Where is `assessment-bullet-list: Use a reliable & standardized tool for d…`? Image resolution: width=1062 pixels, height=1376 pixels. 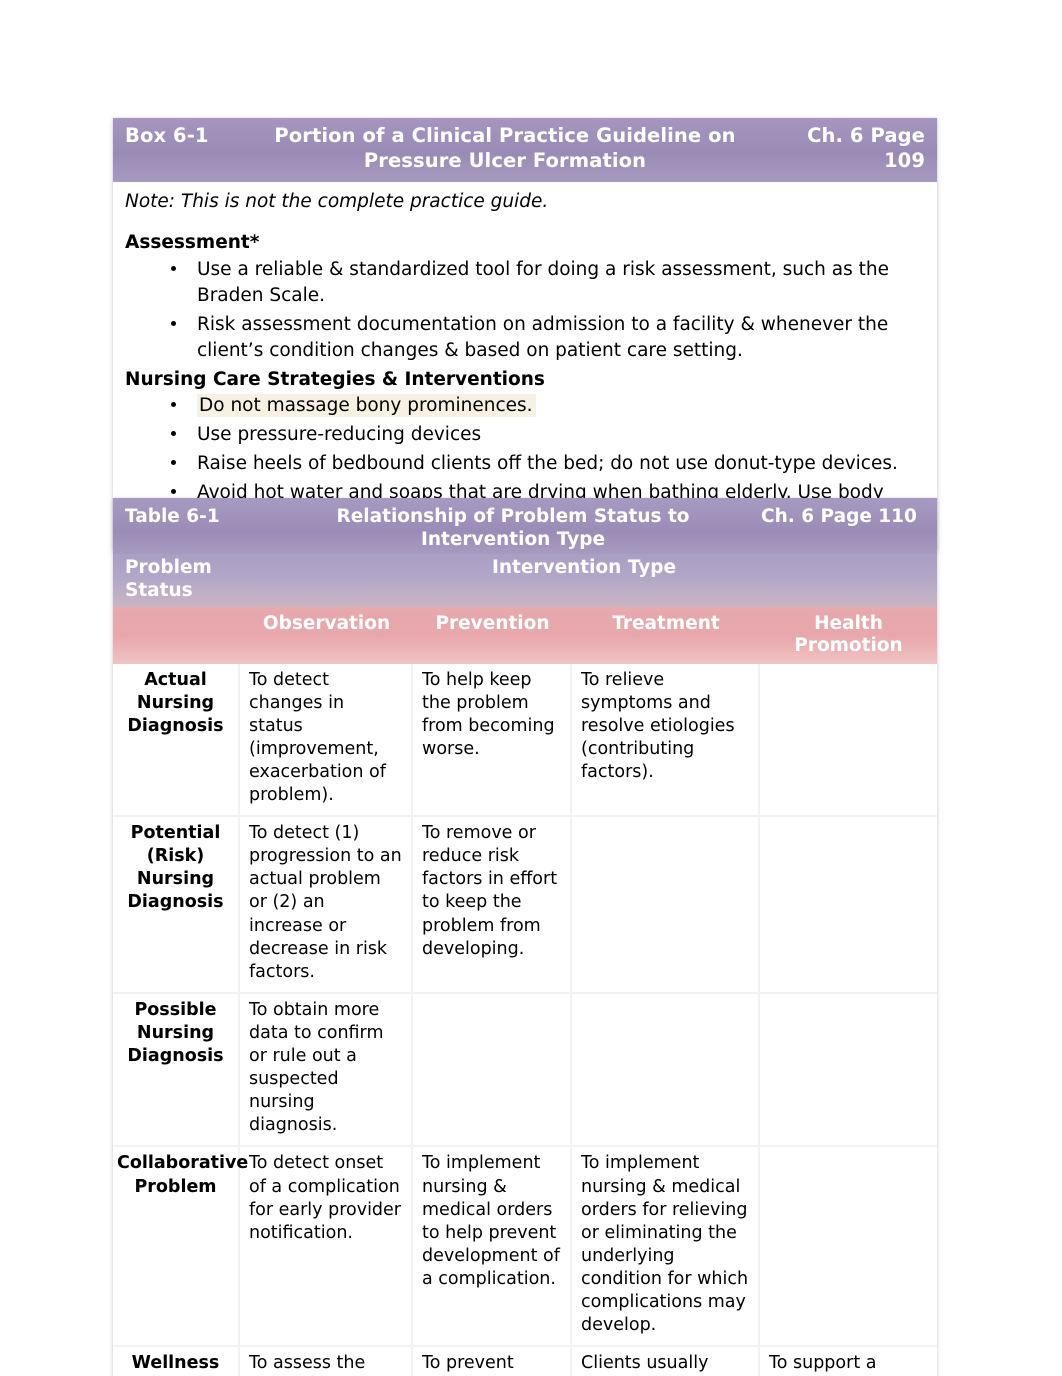
assessment-bullet-list: Use a reliable & standardized tool for d… is located at coordinates (524, 310).